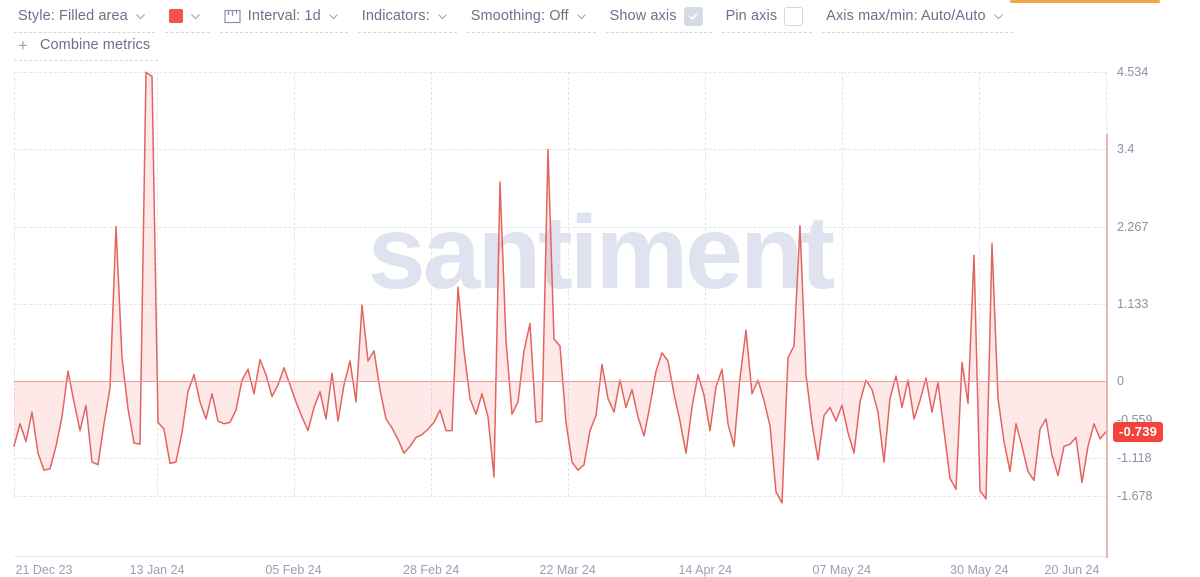 The height and width of the screenshot is (577, 1200). What do you see at coordinates (519, 16) in the screenshot?
I see `smoothing-label: Smoothing: Off` at bounding box center [519, 16].